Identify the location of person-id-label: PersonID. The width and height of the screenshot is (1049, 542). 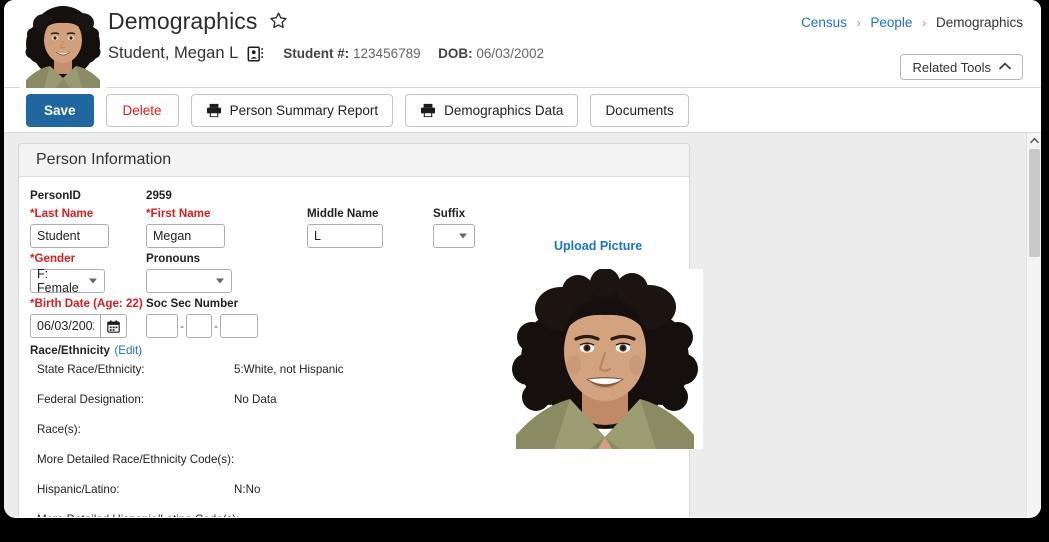
(55, 195).